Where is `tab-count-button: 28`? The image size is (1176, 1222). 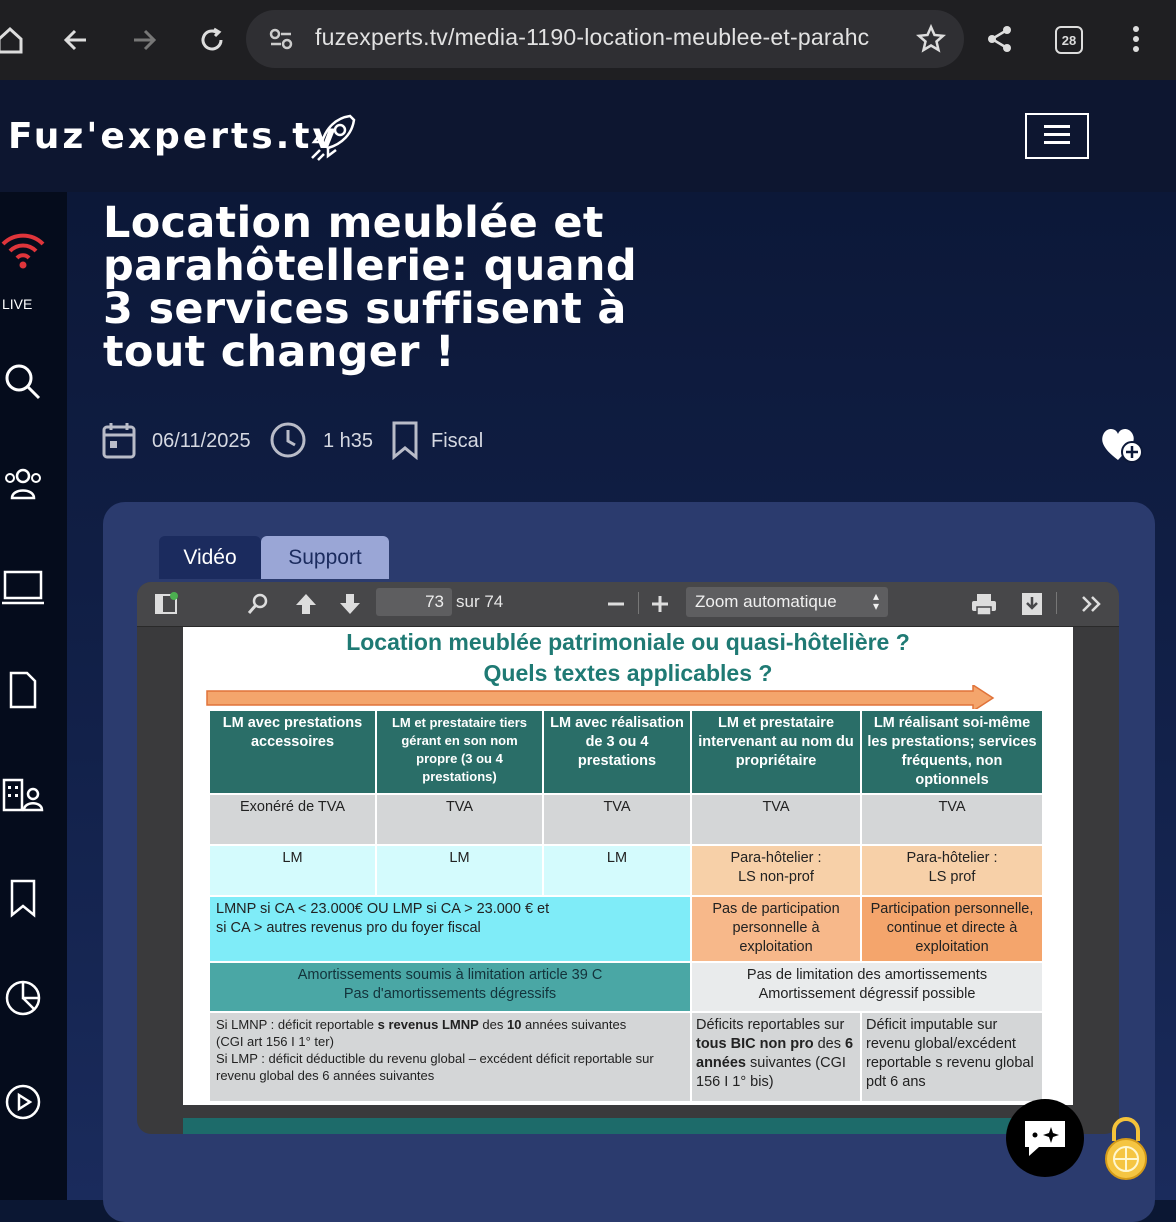 tab-count-button: 28 is located at coordinates (1069, 40).